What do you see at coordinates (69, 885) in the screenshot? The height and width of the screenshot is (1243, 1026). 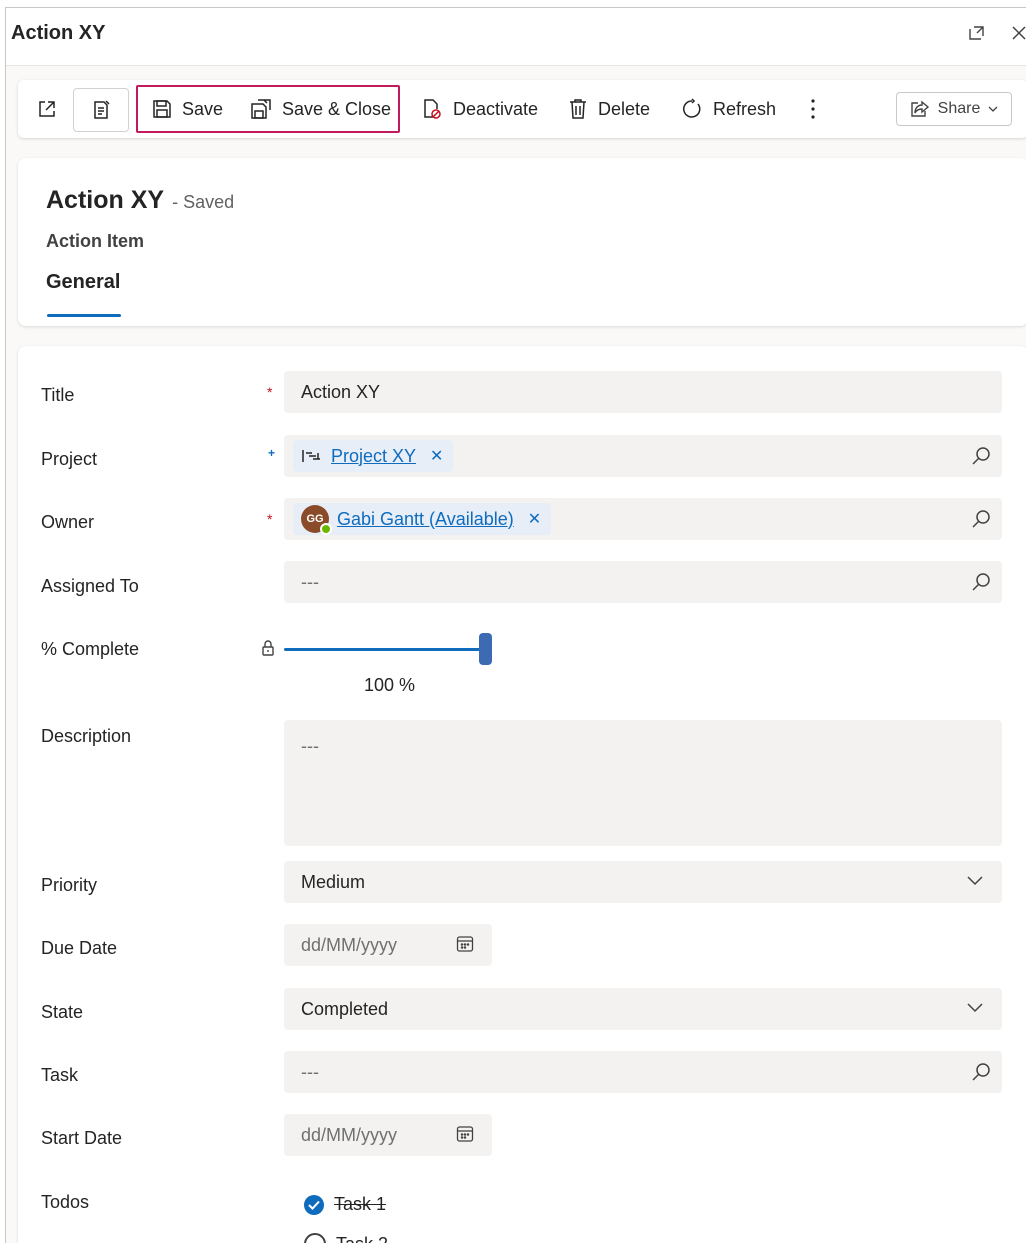 I see `priority-label: Priority` at bounding box center [69, 885].